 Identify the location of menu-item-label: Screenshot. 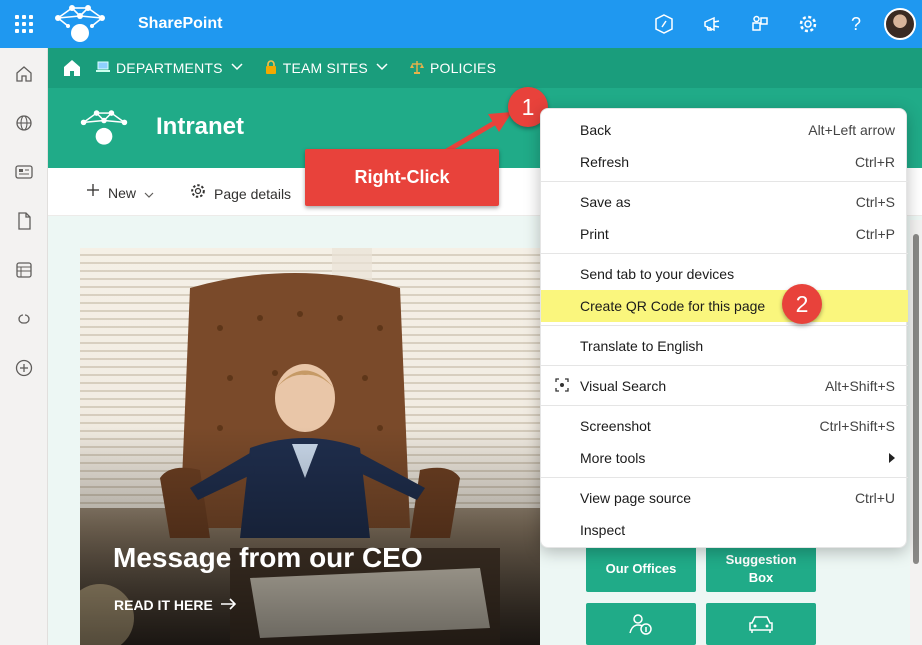
(615, 426).